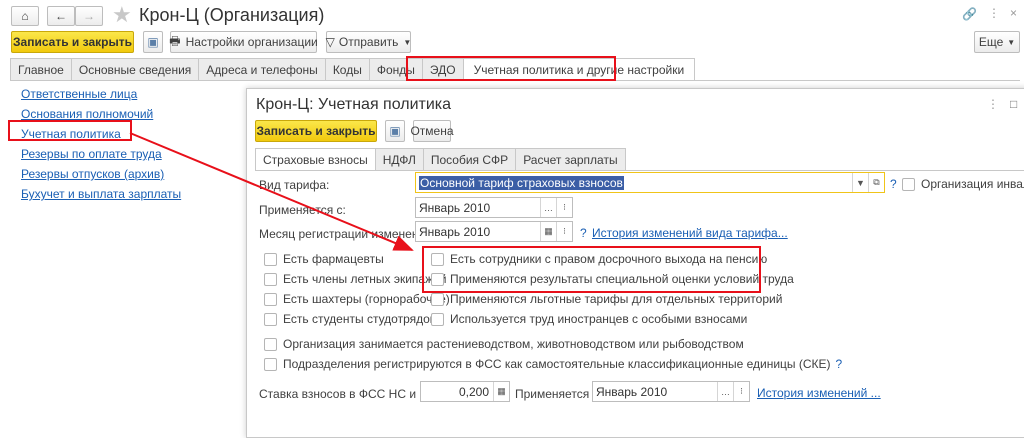 This screenshot has height=438, width=1024. What do you see at coordinates (399, 159) in the screenshot?
I see `tab-ndfl: НДФЛ` at bounding box center [399, 159].